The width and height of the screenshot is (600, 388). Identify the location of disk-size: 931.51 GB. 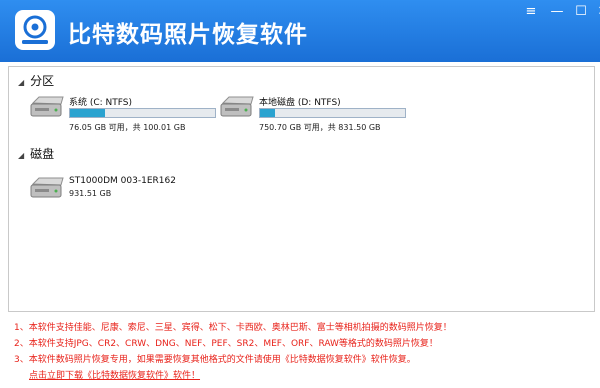
(90, 193).